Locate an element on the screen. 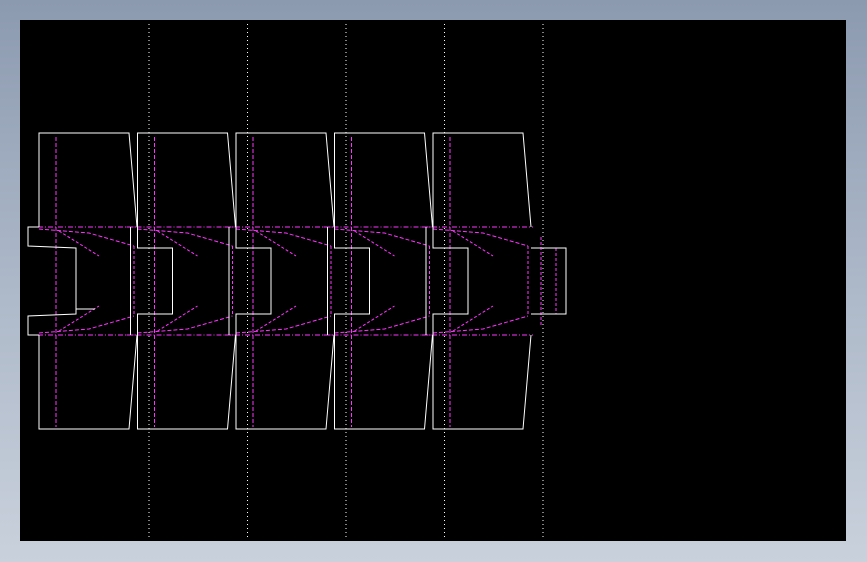 This screenshot has height=562, width=867. first-unit-left-profile-lower is located at coordinates (52, 322).